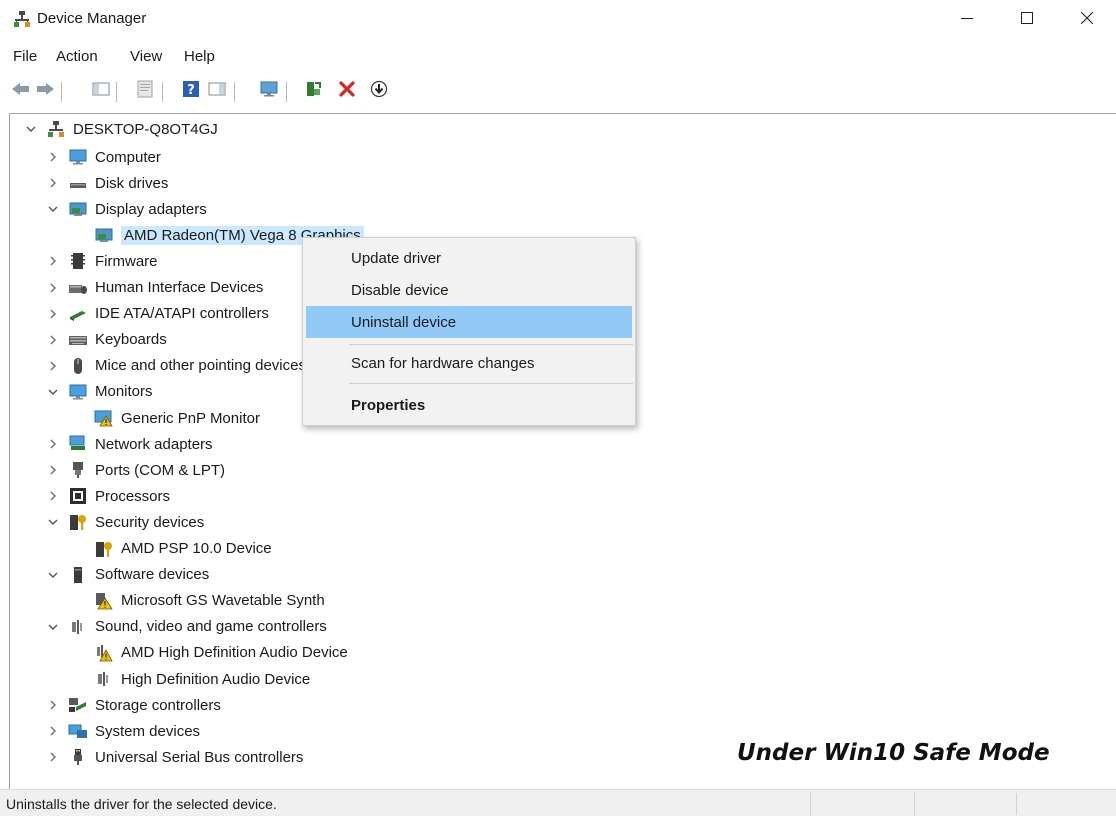  What do you see at coordinates (99, 392) in the screenshot?
I see `tree-category-monitors: Monitors` at bounding box center [99, 392].